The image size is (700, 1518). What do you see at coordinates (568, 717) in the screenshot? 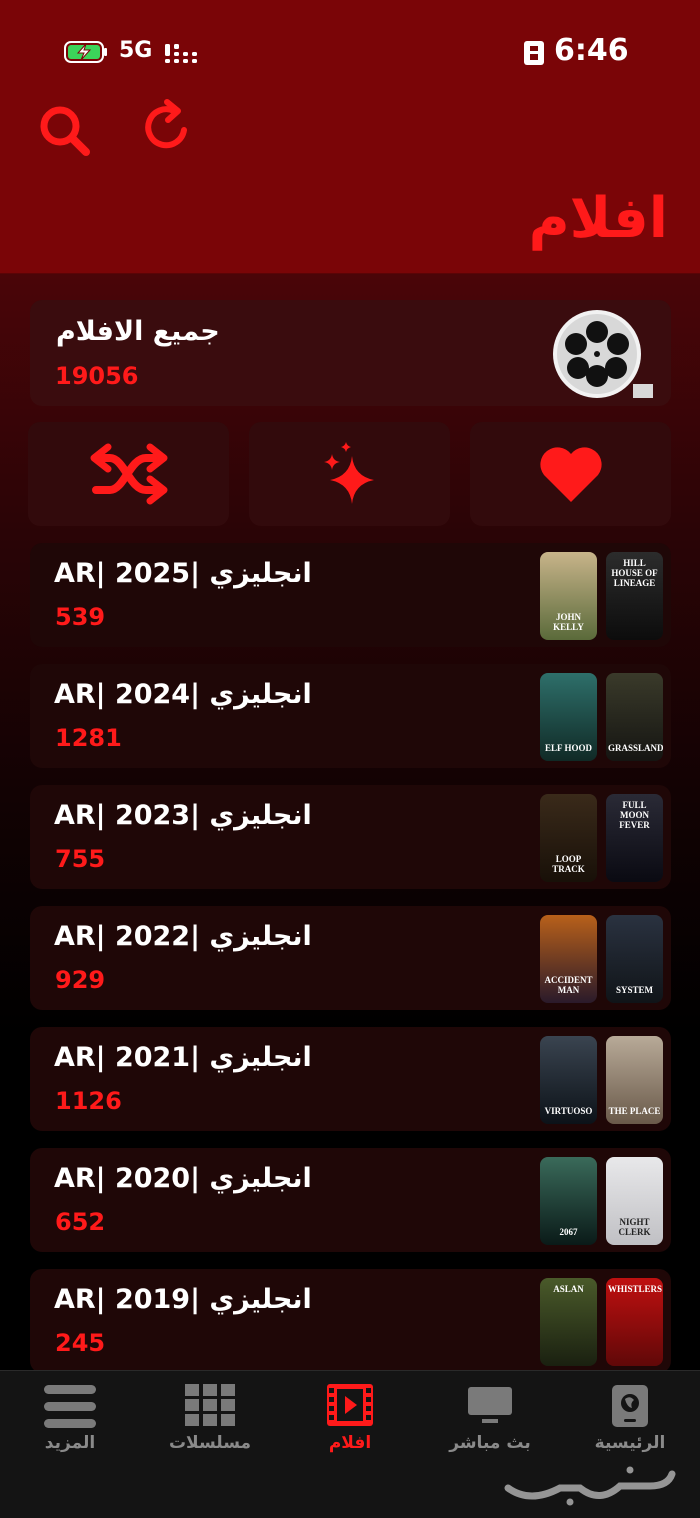
I see `movie-poster: ELF HOOD` at bounding box center [568, 717].